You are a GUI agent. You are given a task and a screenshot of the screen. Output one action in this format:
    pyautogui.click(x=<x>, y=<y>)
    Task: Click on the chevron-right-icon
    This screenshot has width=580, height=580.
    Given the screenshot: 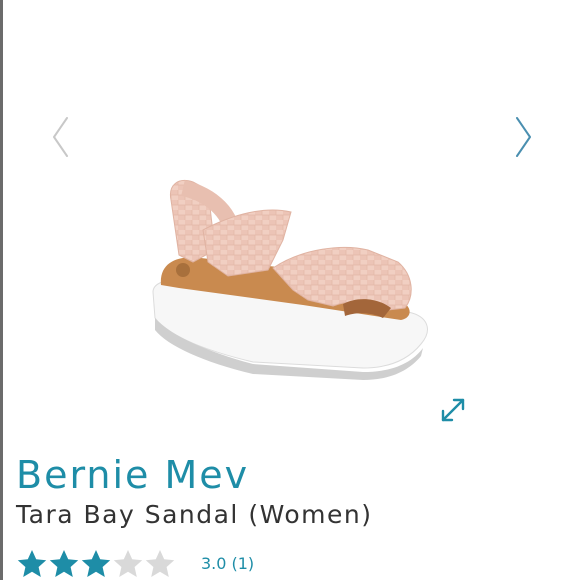 What is the action you would take?
    pyautogui.click(x=523, y=137)
    